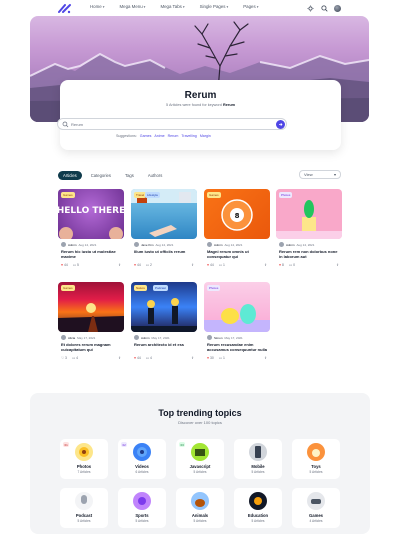 Image resolution: width=400 pixels, height=534 pixels. What do you see at coordinates (84, 508) in the screenshot?
I see `topic-card: Podcast 5 Articles` at bounding box center [84, 508].